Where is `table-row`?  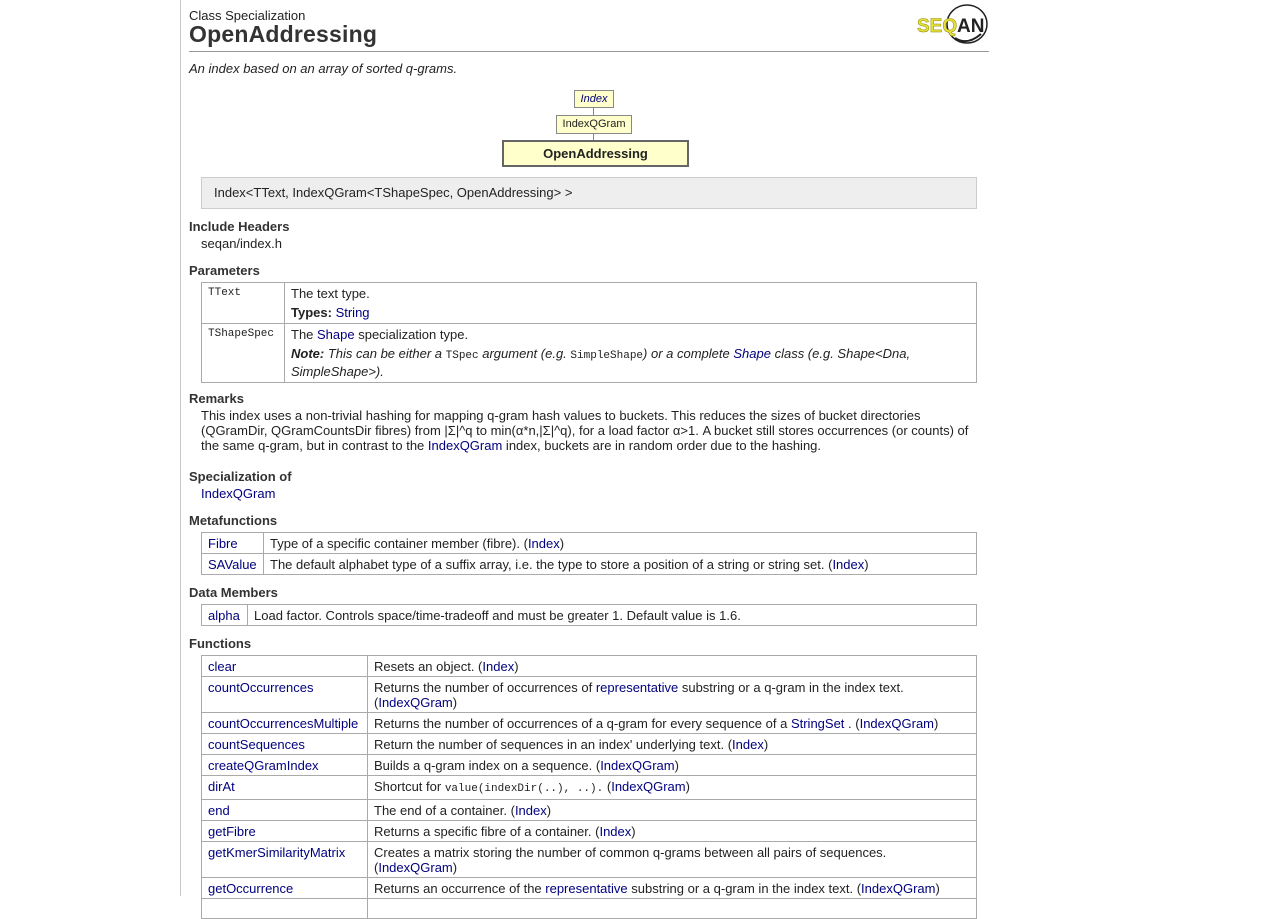
table-row is located at coordinates (589, 908).